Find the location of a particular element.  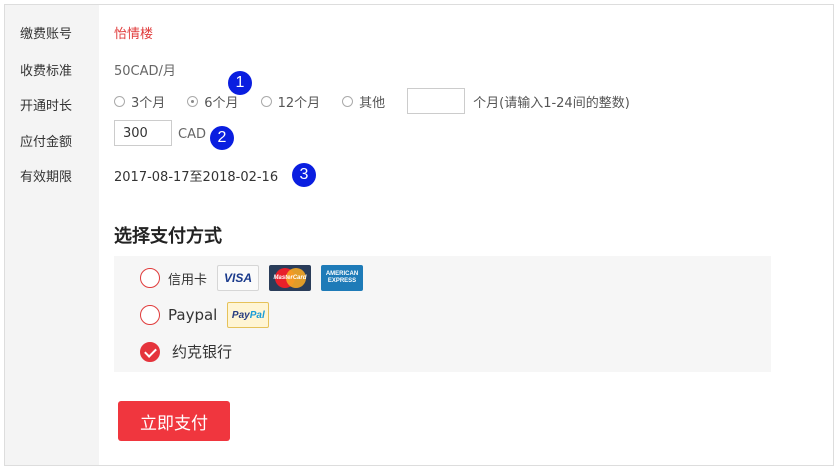

york-bank-radio is located at coordinates (150, 351).